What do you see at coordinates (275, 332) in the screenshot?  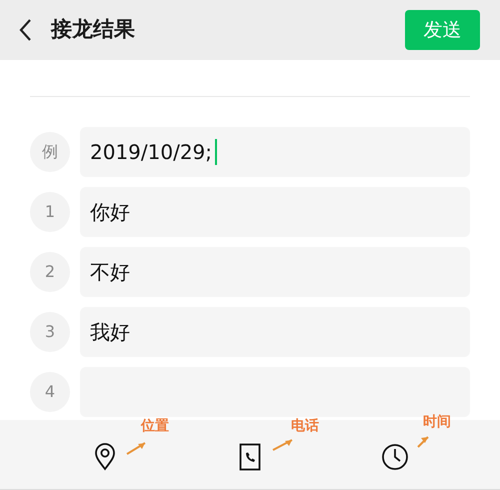 I see `entry-field: 我好` at bounding box center [275, 332].